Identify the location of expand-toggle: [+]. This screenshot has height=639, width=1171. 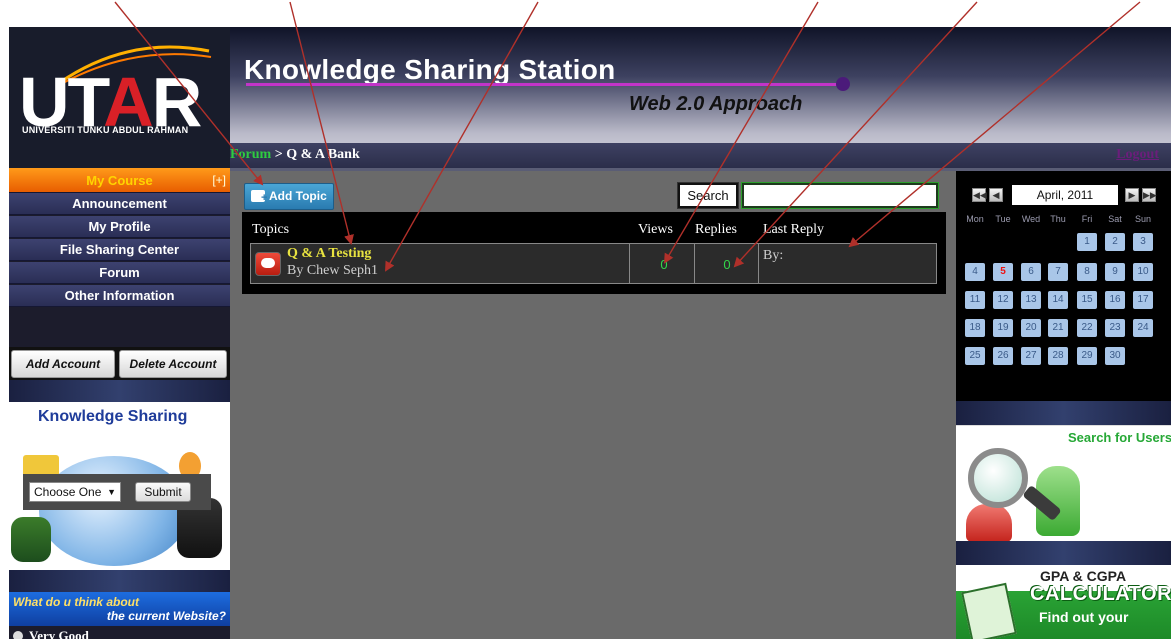
(219, 180).